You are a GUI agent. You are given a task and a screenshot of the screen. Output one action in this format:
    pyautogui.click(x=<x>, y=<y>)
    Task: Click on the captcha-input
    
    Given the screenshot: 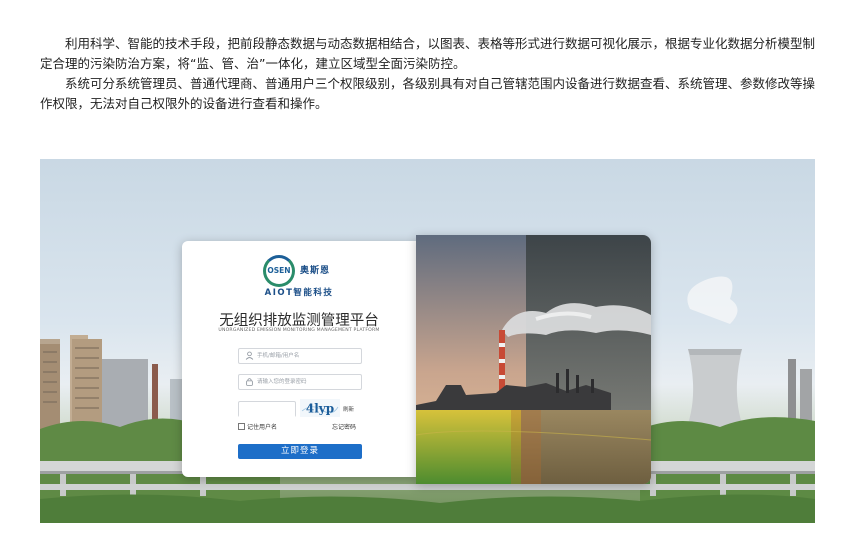 What is the action you would take?
    pyautogui.click(x=267, y=416)
    